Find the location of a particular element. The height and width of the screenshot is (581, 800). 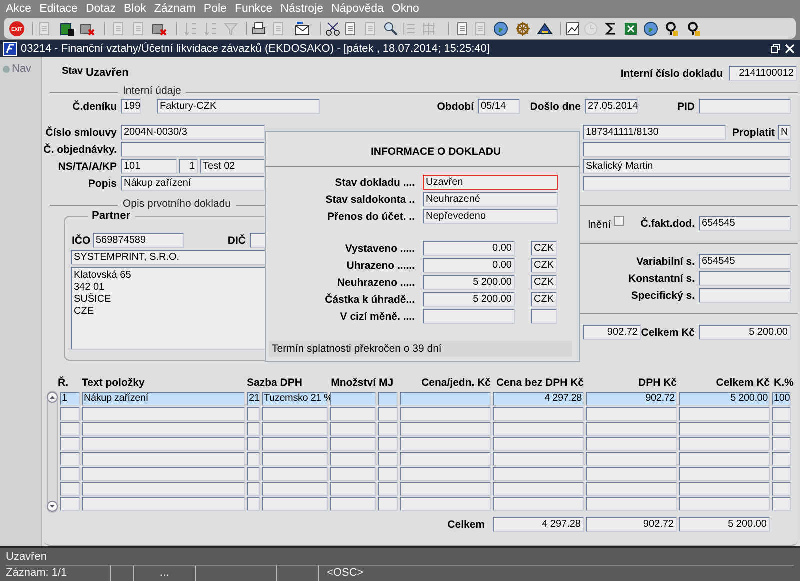

input-field: 654545 is located at coordinates (745, 261).